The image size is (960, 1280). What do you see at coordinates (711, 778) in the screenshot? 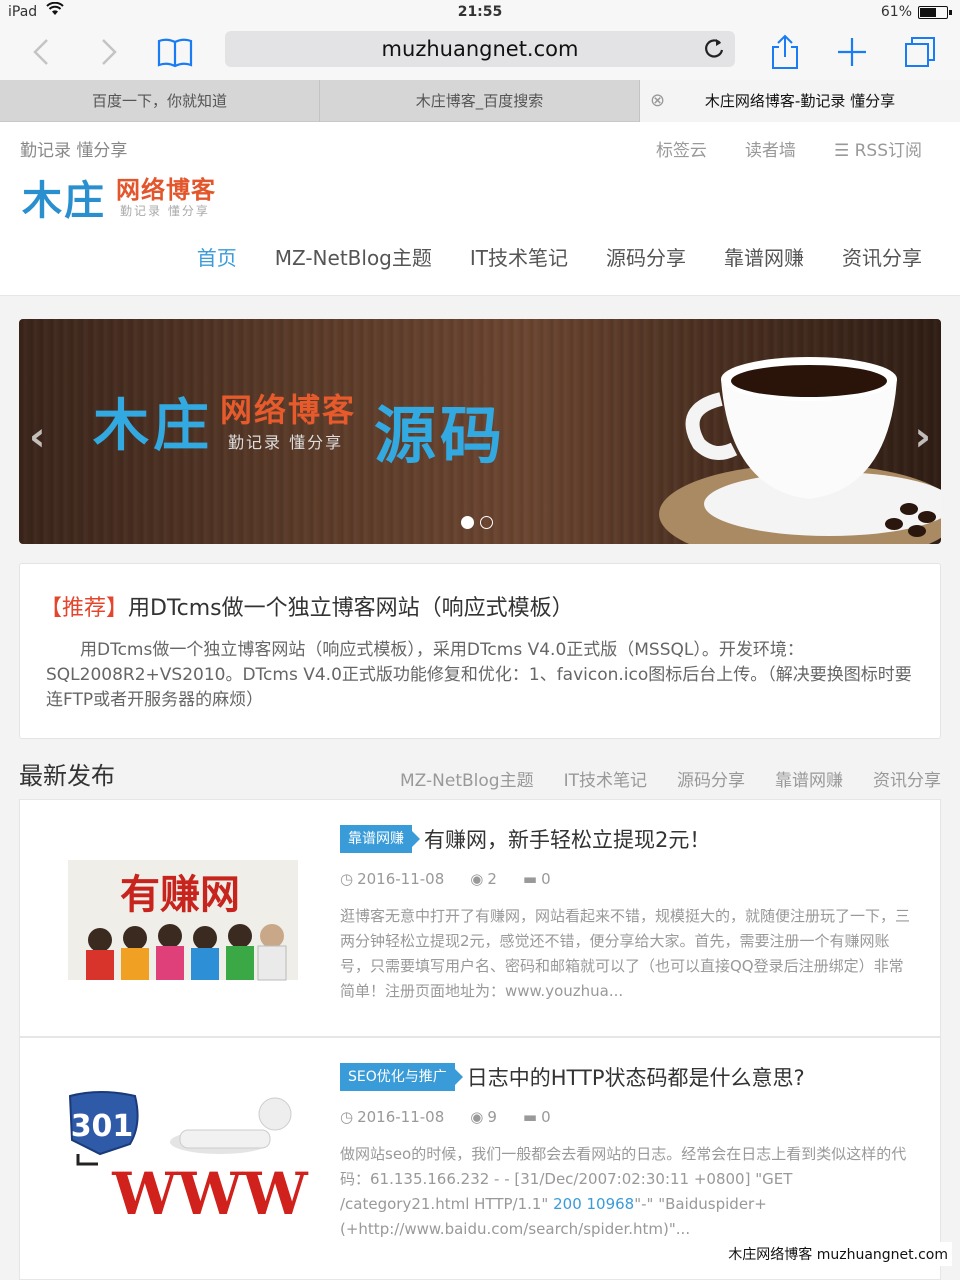
I see `cat-source-share: 源码分享` at bounding box center [711, 778].